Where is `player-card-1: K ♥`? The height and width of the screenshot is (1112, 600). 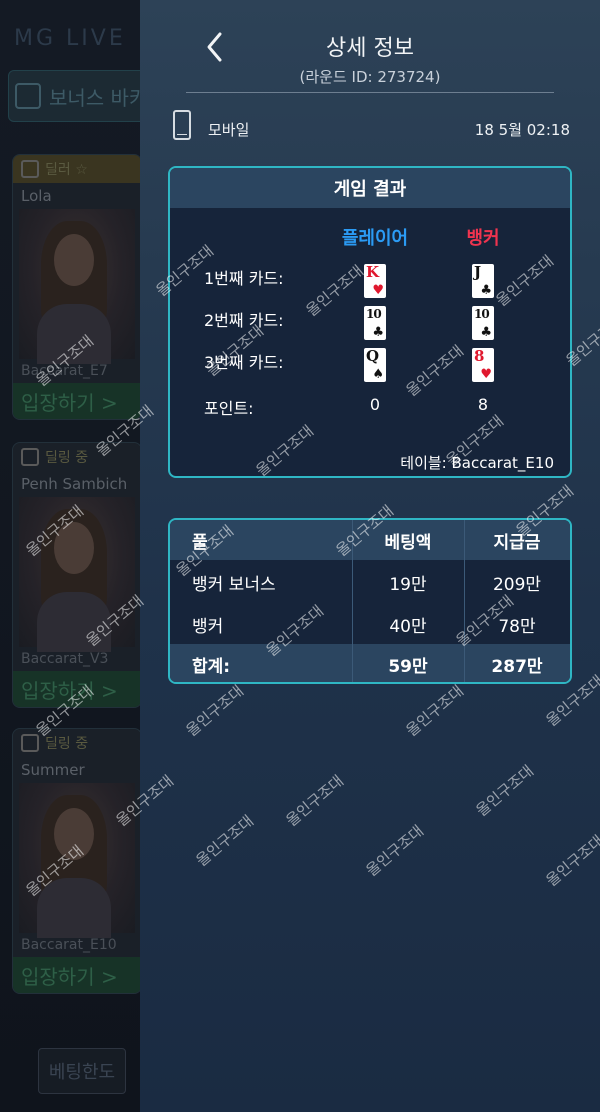 player-card-1: K ♥ is located at coordinates (375, 281).